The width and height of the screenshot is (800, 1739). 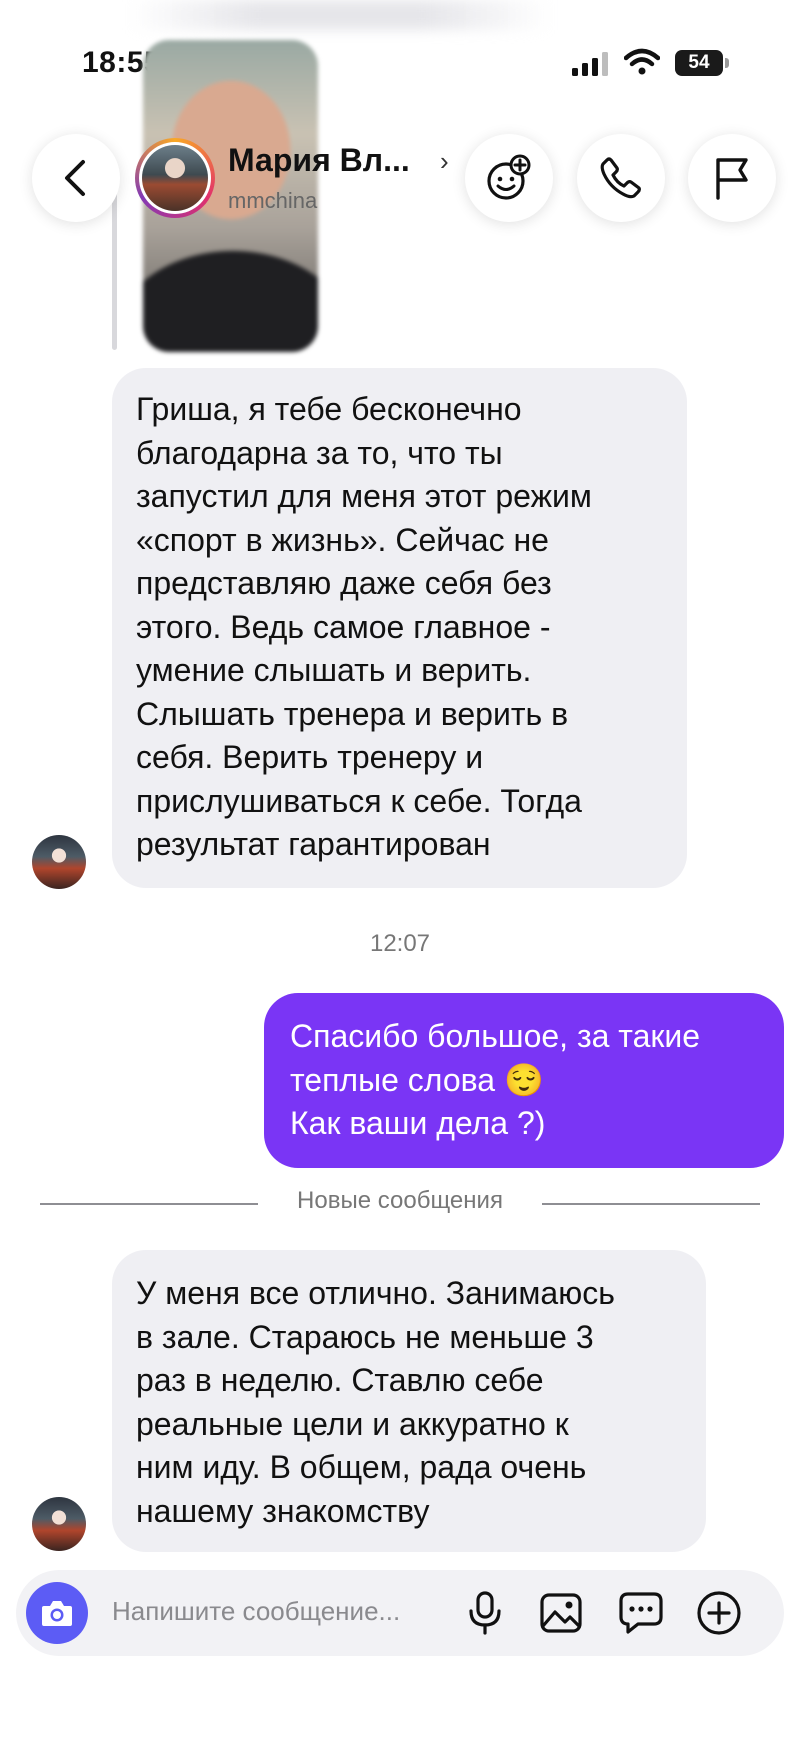 I want to click on new-messages-divider: Новые сообщения, so click(x=400, y=1203).